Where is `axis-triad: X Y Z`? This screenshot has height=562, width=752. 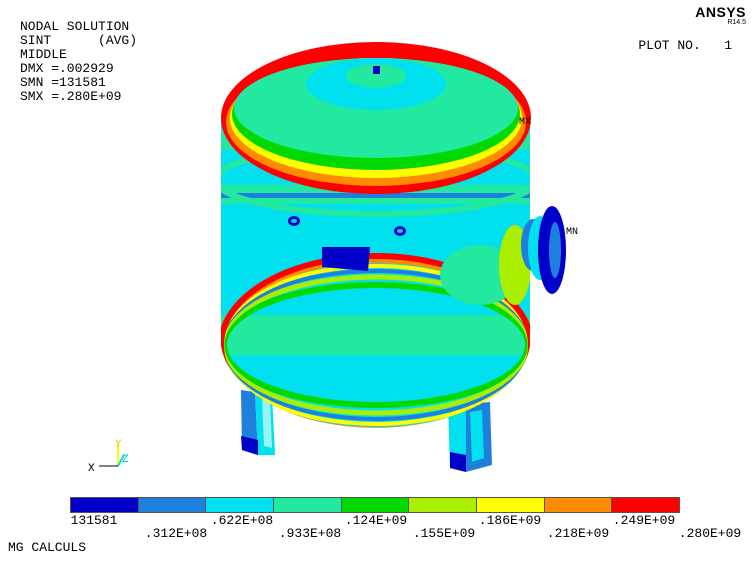 axis-triad: X Y Z is located at coordinates (108, 457).